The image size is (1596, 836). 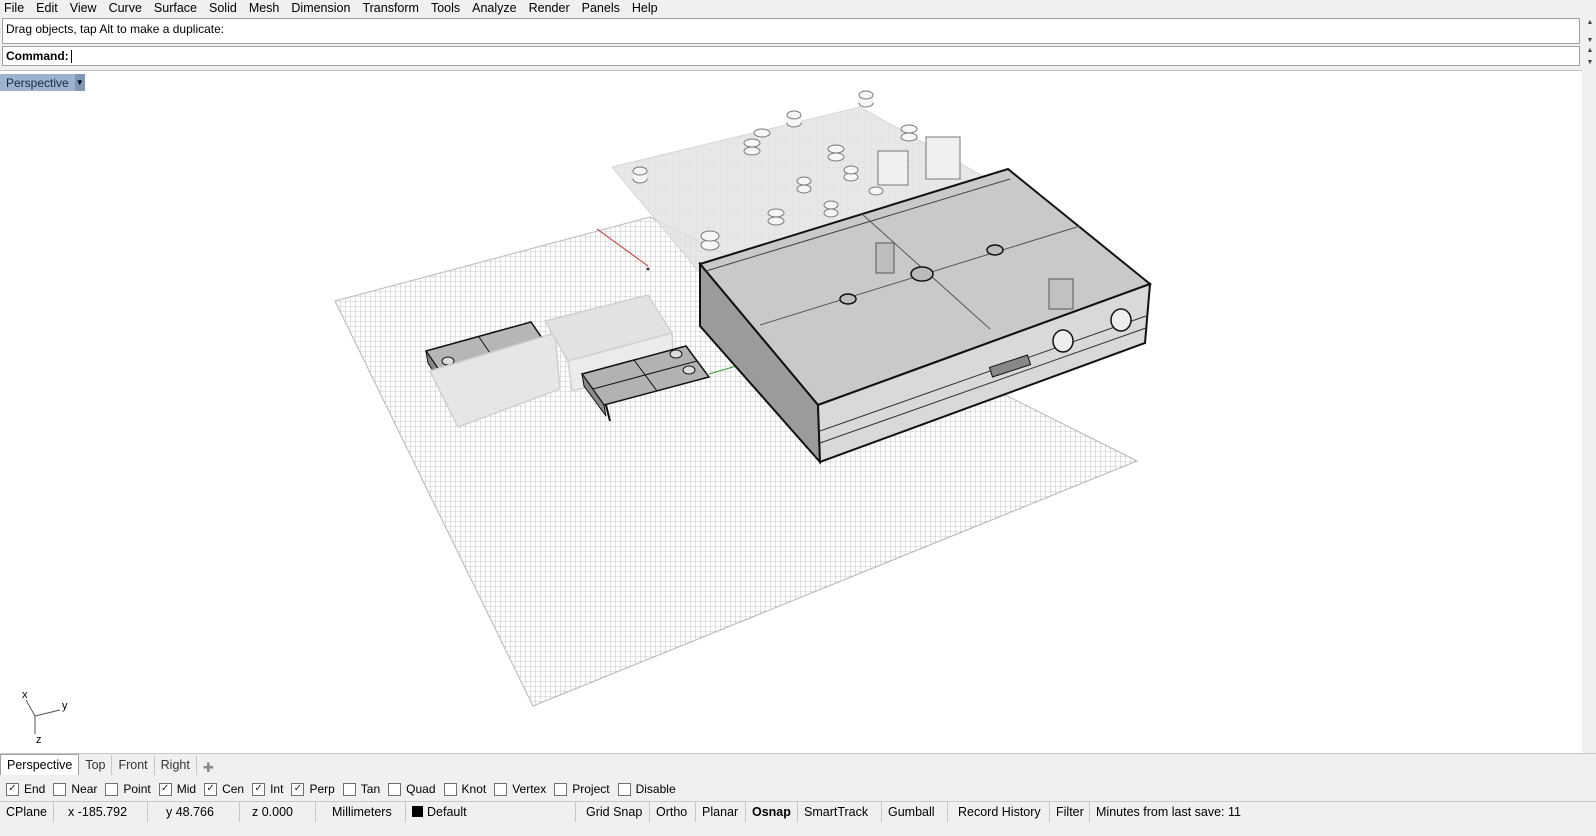 I want to click on osnap-label: Project, so click(x=591, y=789).